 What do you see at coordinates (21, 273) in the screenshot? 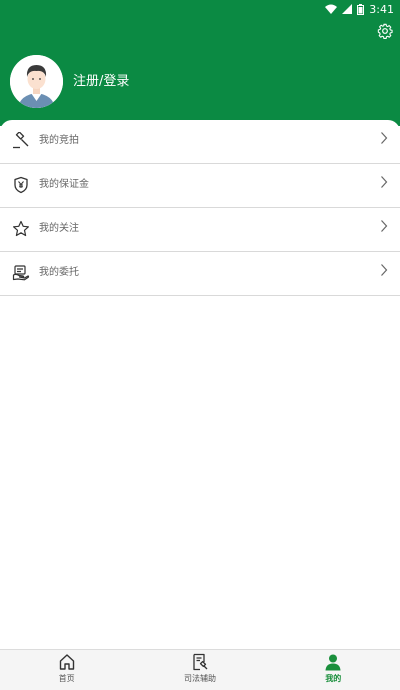
I see `delegate-icon` at bounding box center [21, 273].